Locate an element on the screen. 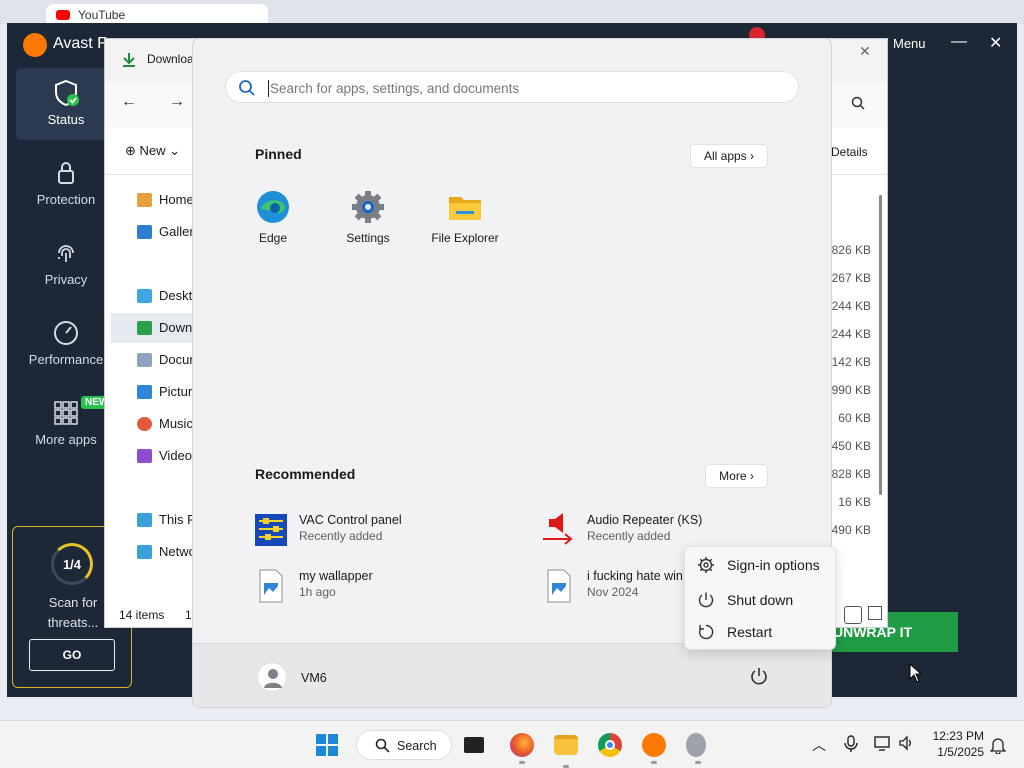 Image resolution: width=1024 pixels, height=768 pixels. avast-title: Avast F is located at coordinates (80, 43).